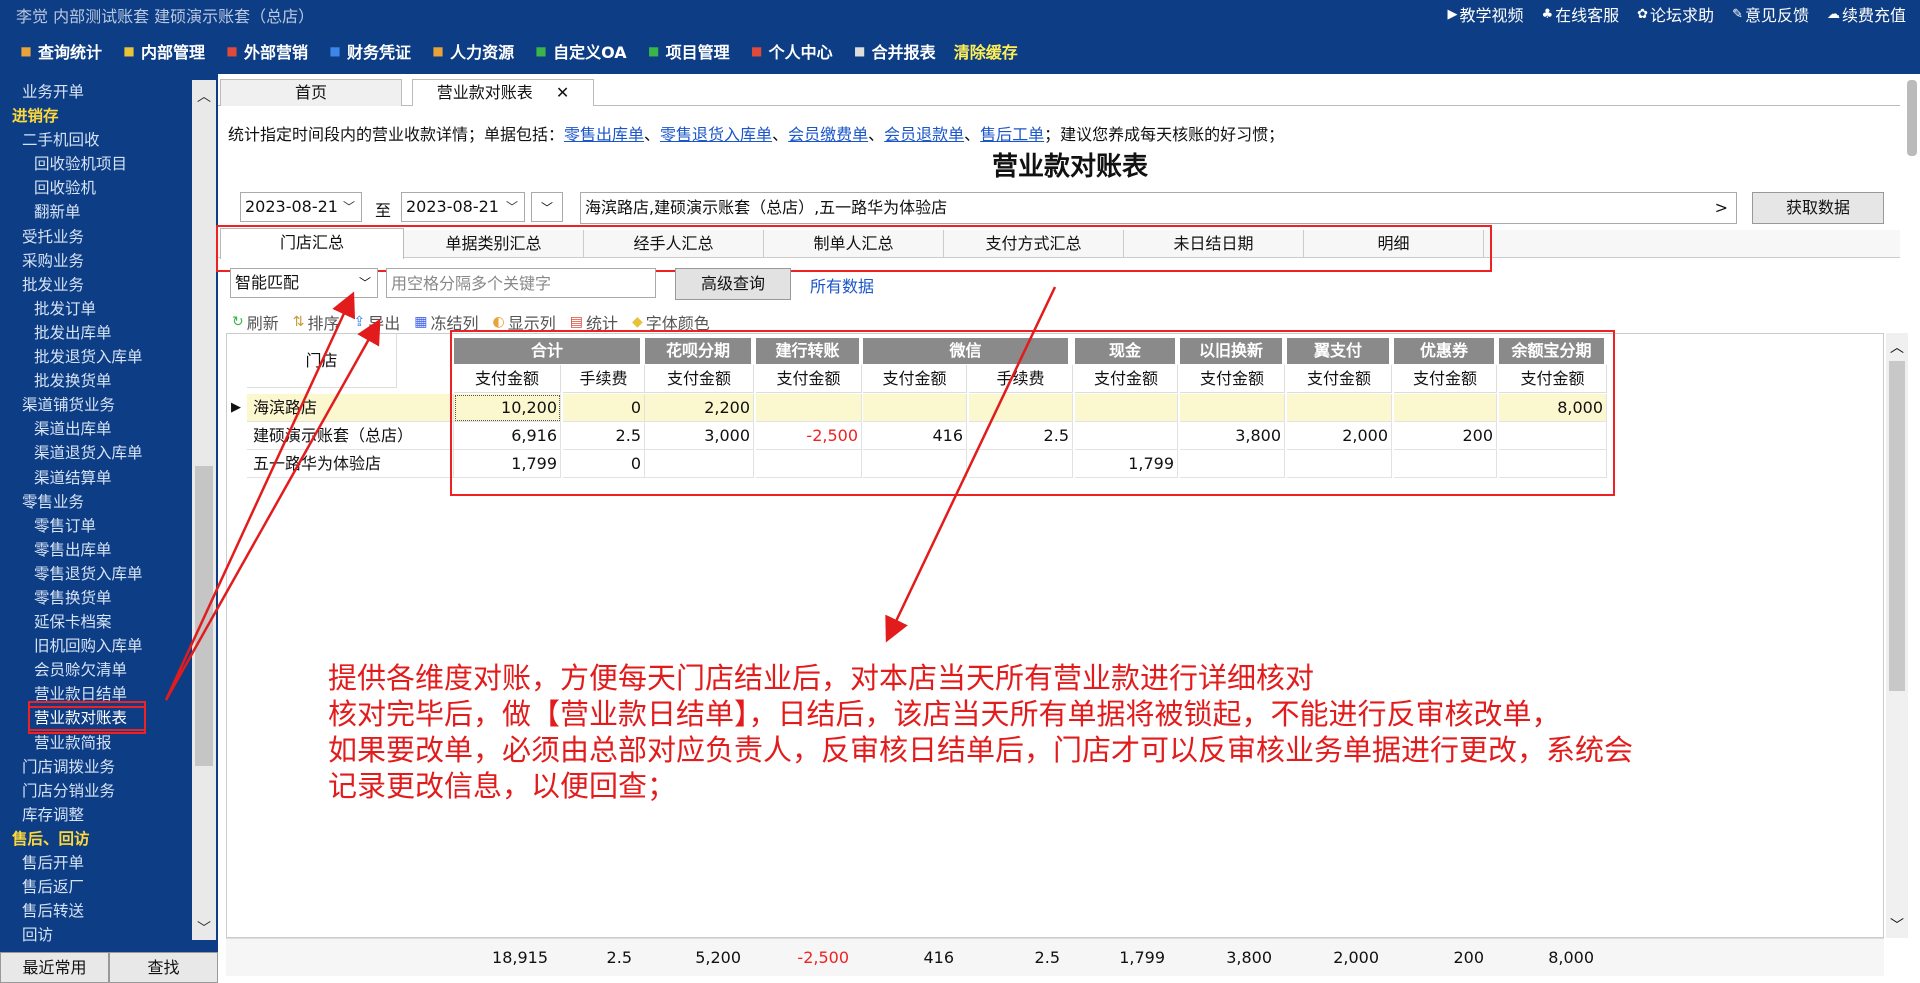 This screenshot has height=983, width=1920. Describe the element at coordinates (94, 550) in the screenshot. I see `sidebar-item: 零售出库单` at that location.